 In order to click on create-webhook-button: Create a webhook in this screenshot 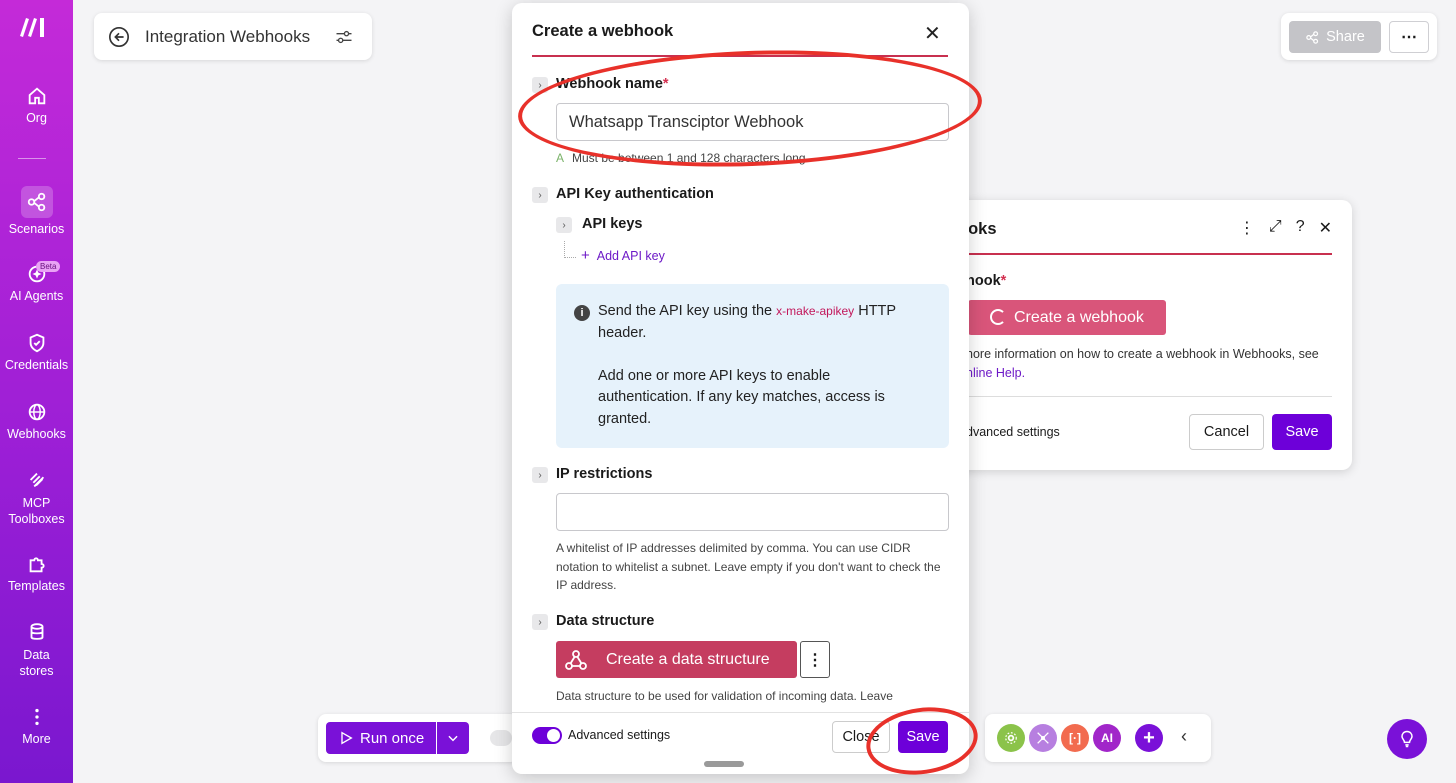, I will do `click(1067, 317)`.